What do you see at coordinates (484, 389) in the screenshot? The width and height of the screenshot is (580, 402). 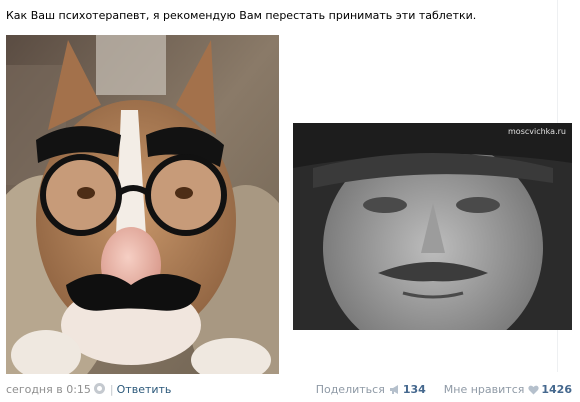 I see `like-label: Мне нравится` at bounding box center [484, 389].